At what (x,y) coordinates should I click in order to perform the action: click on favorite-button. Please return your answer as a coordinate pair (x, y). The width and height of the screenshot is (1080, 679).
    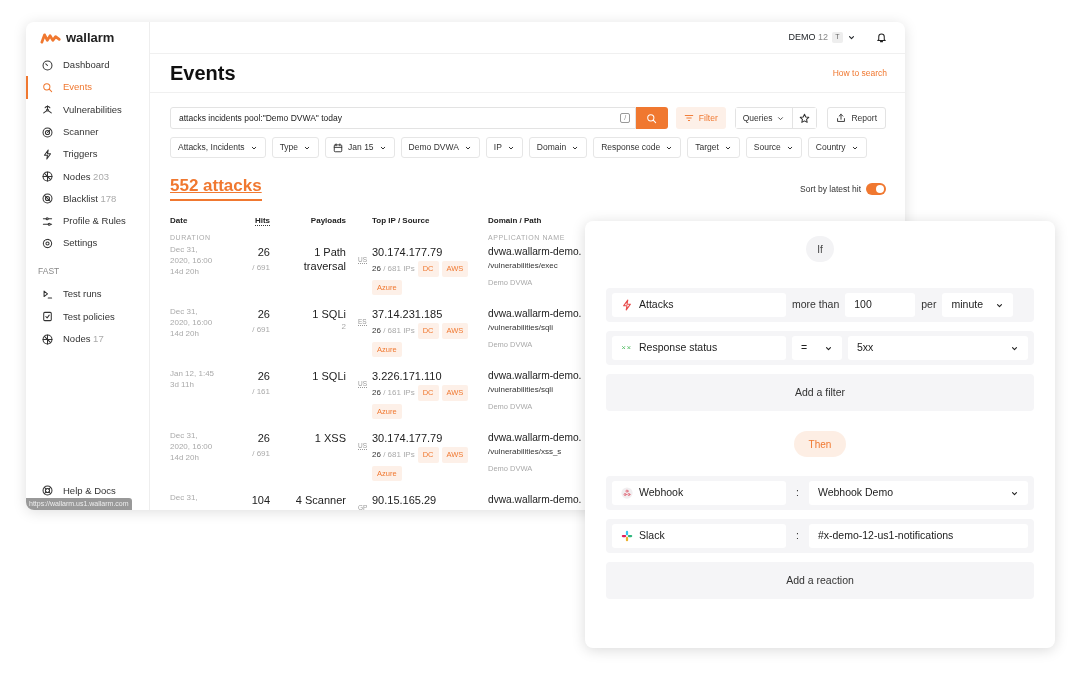
    Looking at the image, I should click on (804, 118).